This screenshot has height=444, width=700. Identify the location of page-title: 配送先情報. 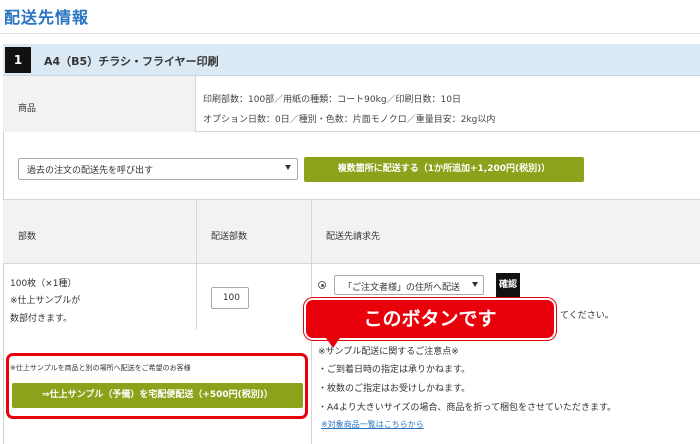
(47, 17).